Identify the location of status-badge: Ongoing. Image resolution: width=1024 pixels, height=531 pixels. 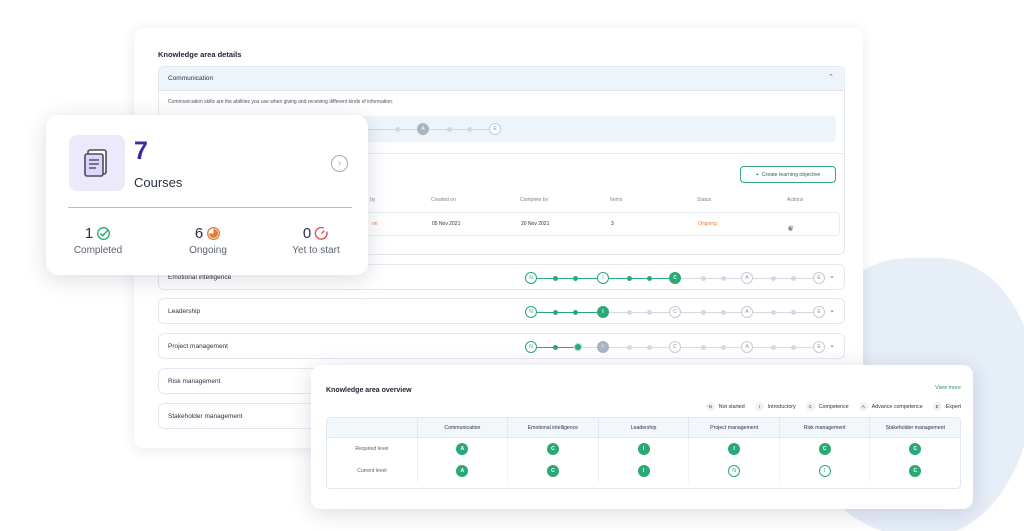
(707, 224).